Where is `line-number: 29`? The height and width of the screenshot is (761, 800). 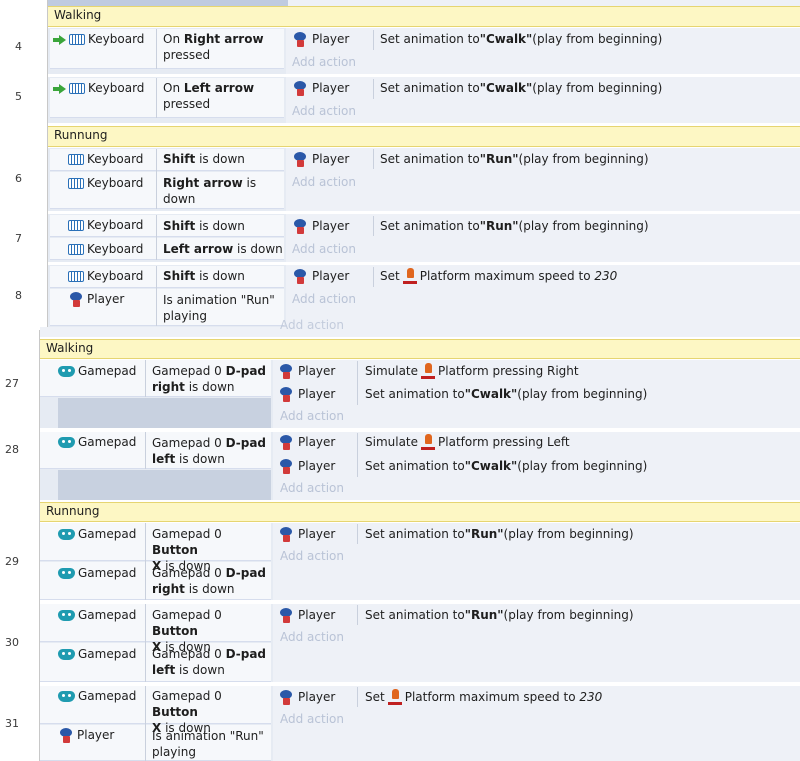
line-number: 29 is located at coordinates (12, 561).